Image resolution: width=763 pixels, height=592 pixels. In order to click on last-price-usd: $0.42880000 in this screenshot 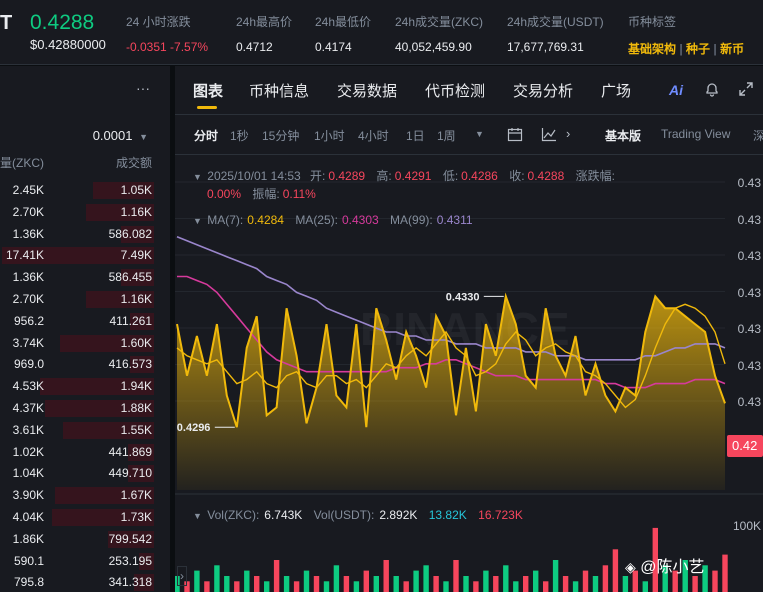, I will do `click(68, 44)`.